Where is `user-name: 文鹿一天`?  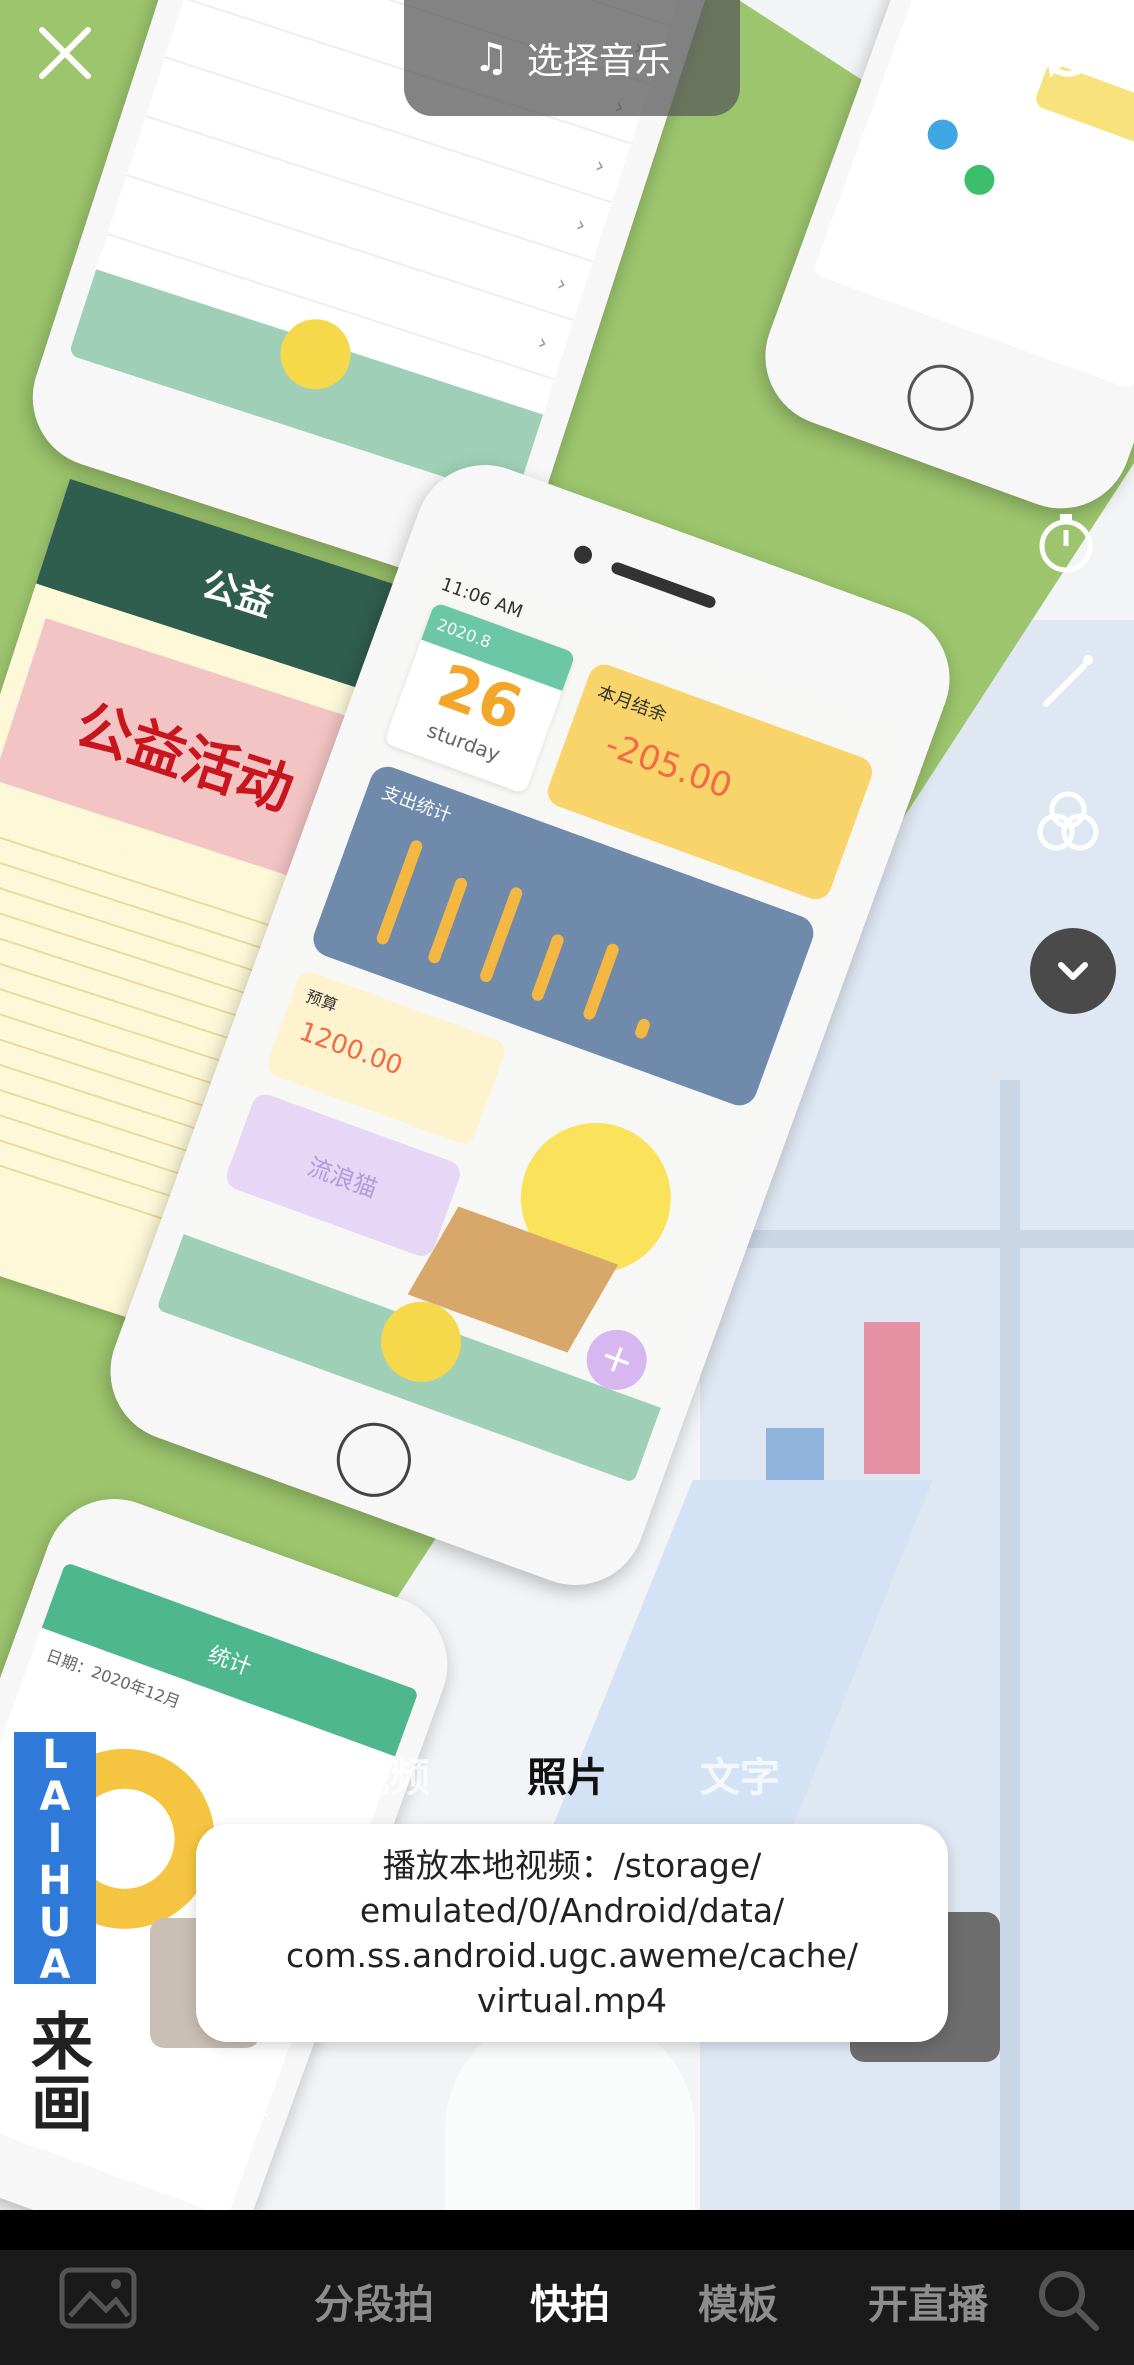 user-name: 文鹿一天 is located at coordinates (206, 2103).